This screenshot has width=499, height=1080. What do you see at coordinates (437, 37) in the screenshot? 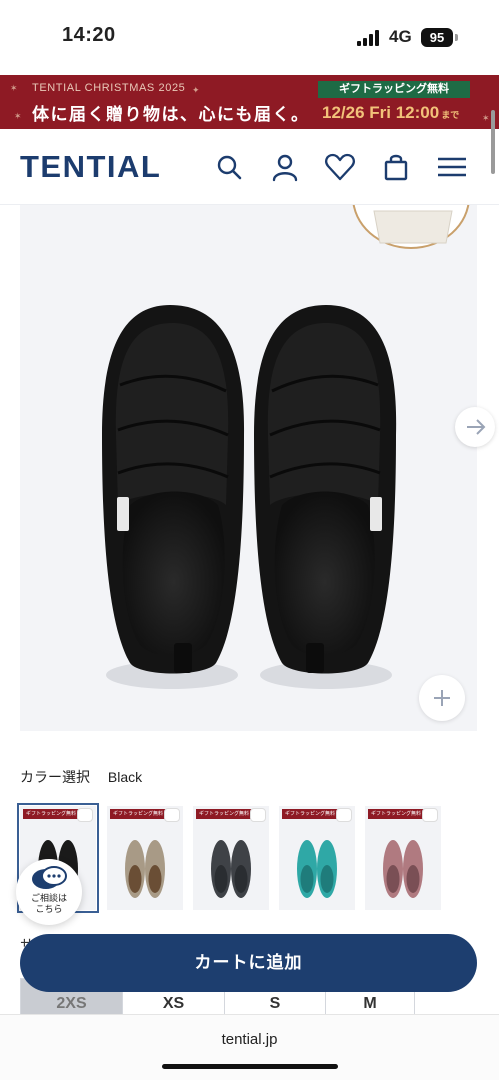
I see `battery-icon: 95` at bounding box center [437, 37].